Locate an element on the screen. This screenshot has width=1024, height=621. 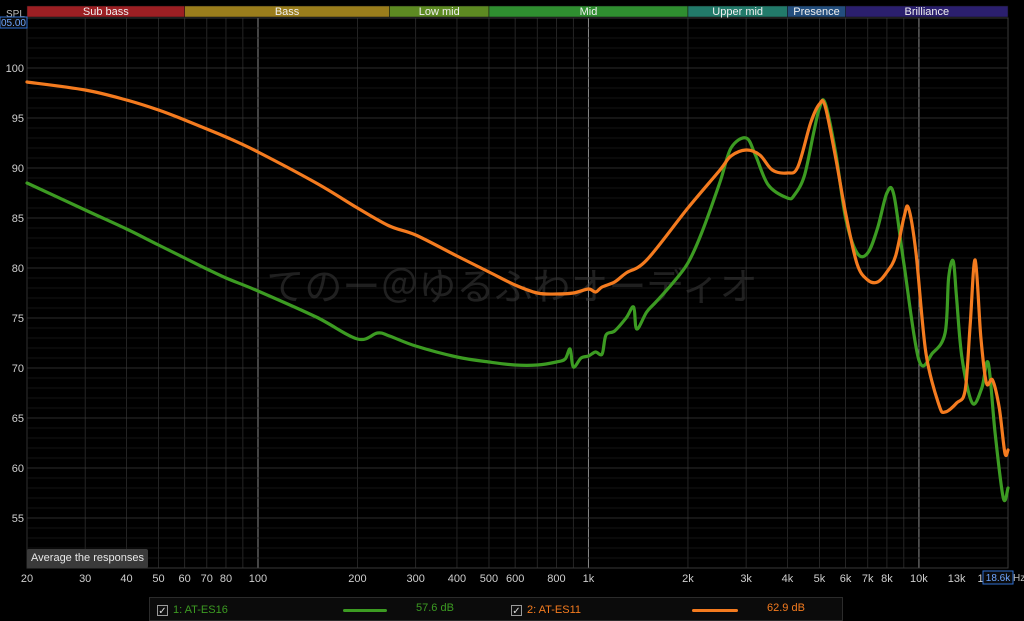
x-tick-label: 70 is located at coordinates (207, 579).